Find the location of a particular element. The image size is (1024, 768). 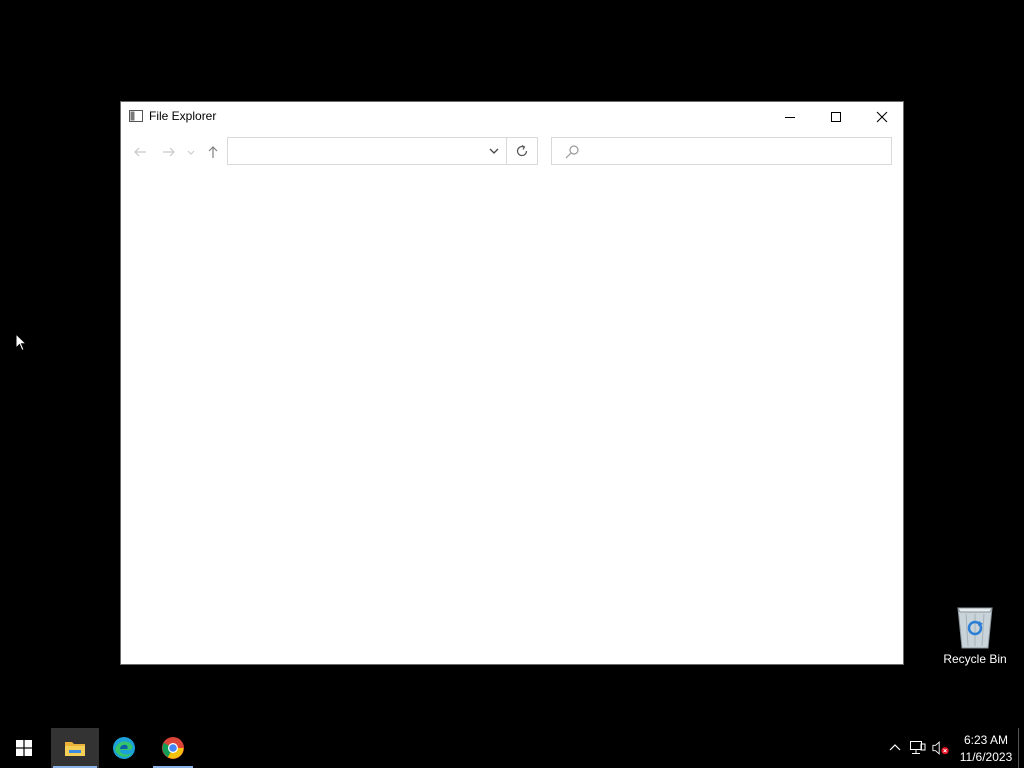

windows-logo-icon is located at coordinates (24, 748).